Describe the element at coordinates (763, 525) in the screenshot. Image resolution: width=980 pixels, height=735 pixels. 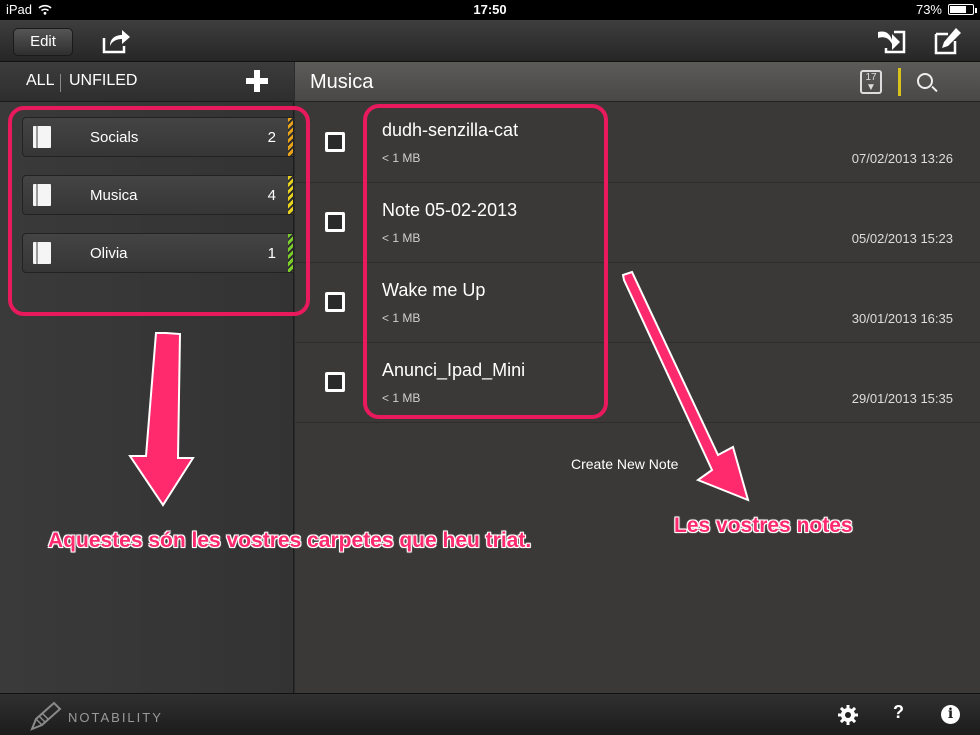
I see `notes-callout-text: Les vostres notes` at that location.